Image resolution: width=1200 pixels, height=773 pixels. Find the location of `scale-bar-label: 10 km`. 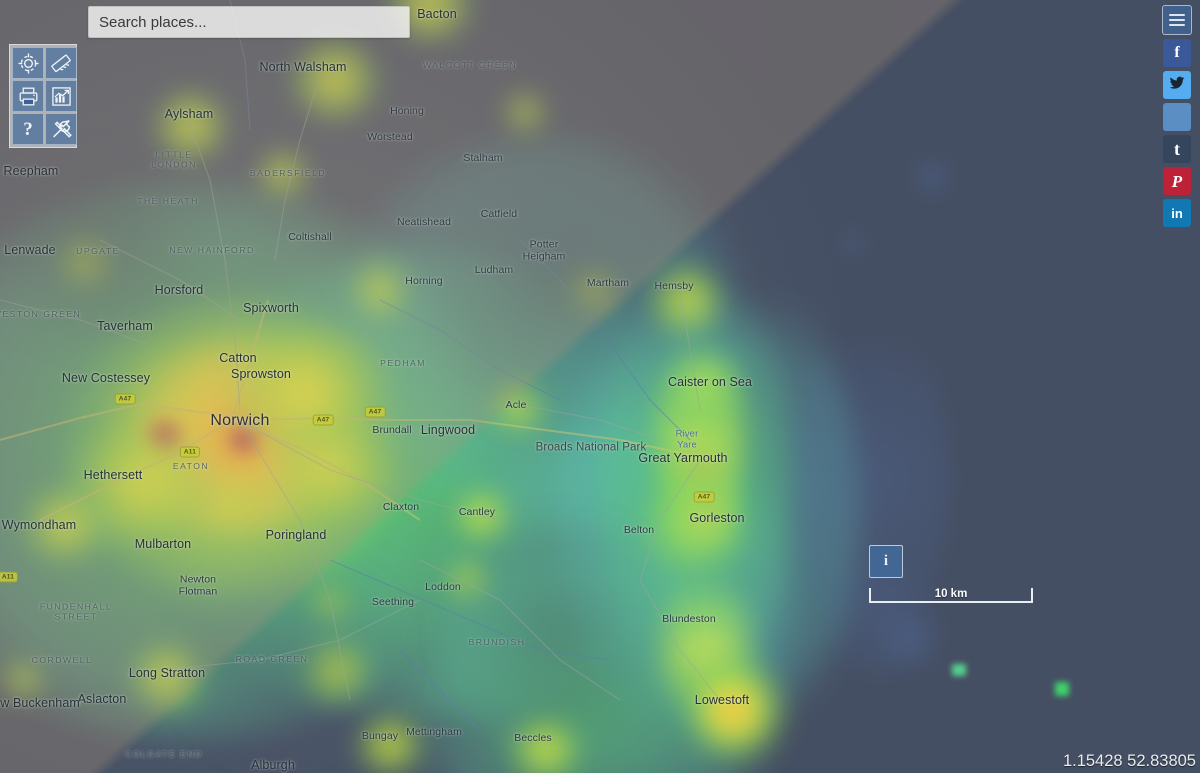

scale-bar-label: 10 km is located at coordinates (951, 593).